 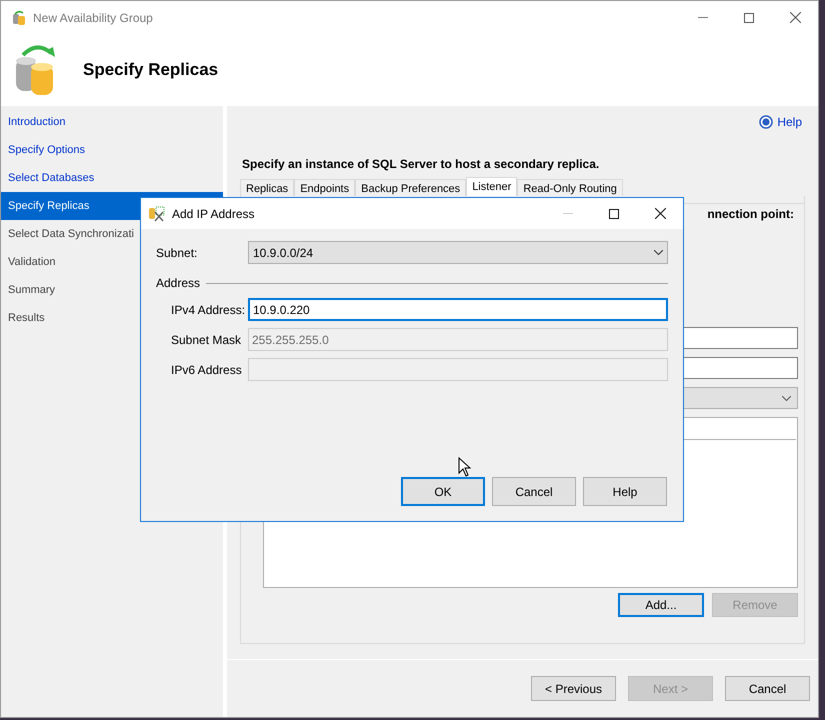 What do you see at coordinates (207, 370) in the screenshot?
I see `field-label: IPv6 Address` at bounding box center [207, 370].